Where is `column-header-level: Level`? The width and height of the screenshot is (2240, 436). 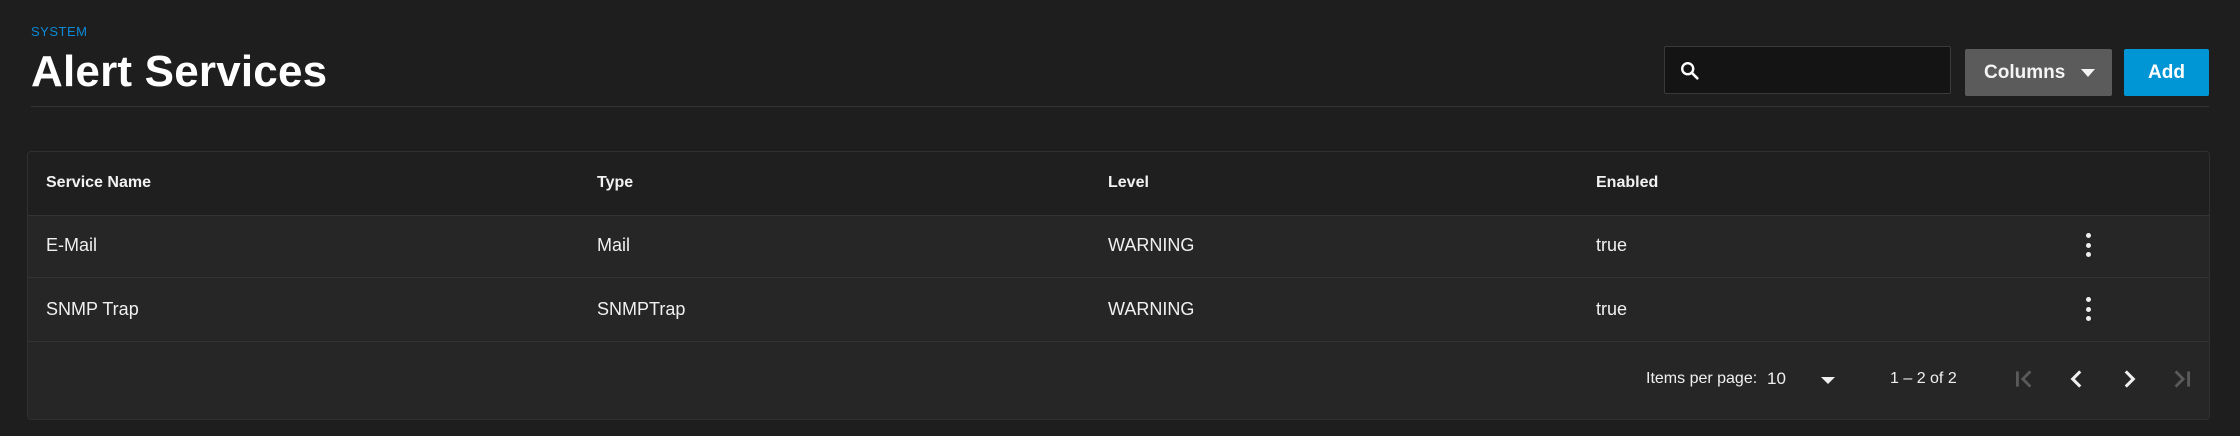 column-header-level: Level is located at coordinates (1128, 183).